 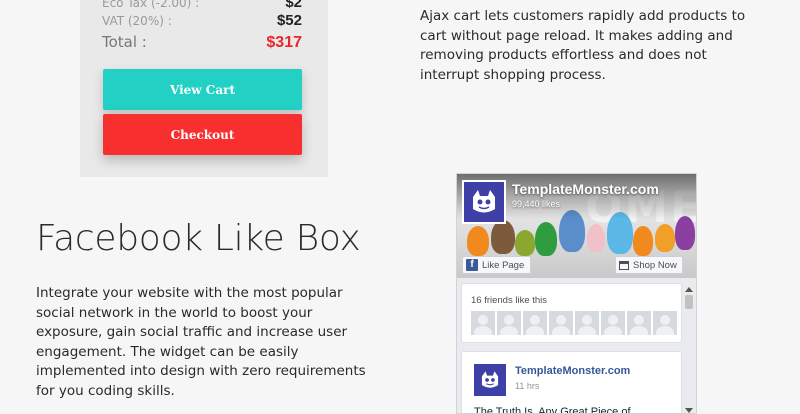 What do you see at coordinates (289, 20) in the screenshot?
I see `vat-value: $52` at bounding box center [289, 20].